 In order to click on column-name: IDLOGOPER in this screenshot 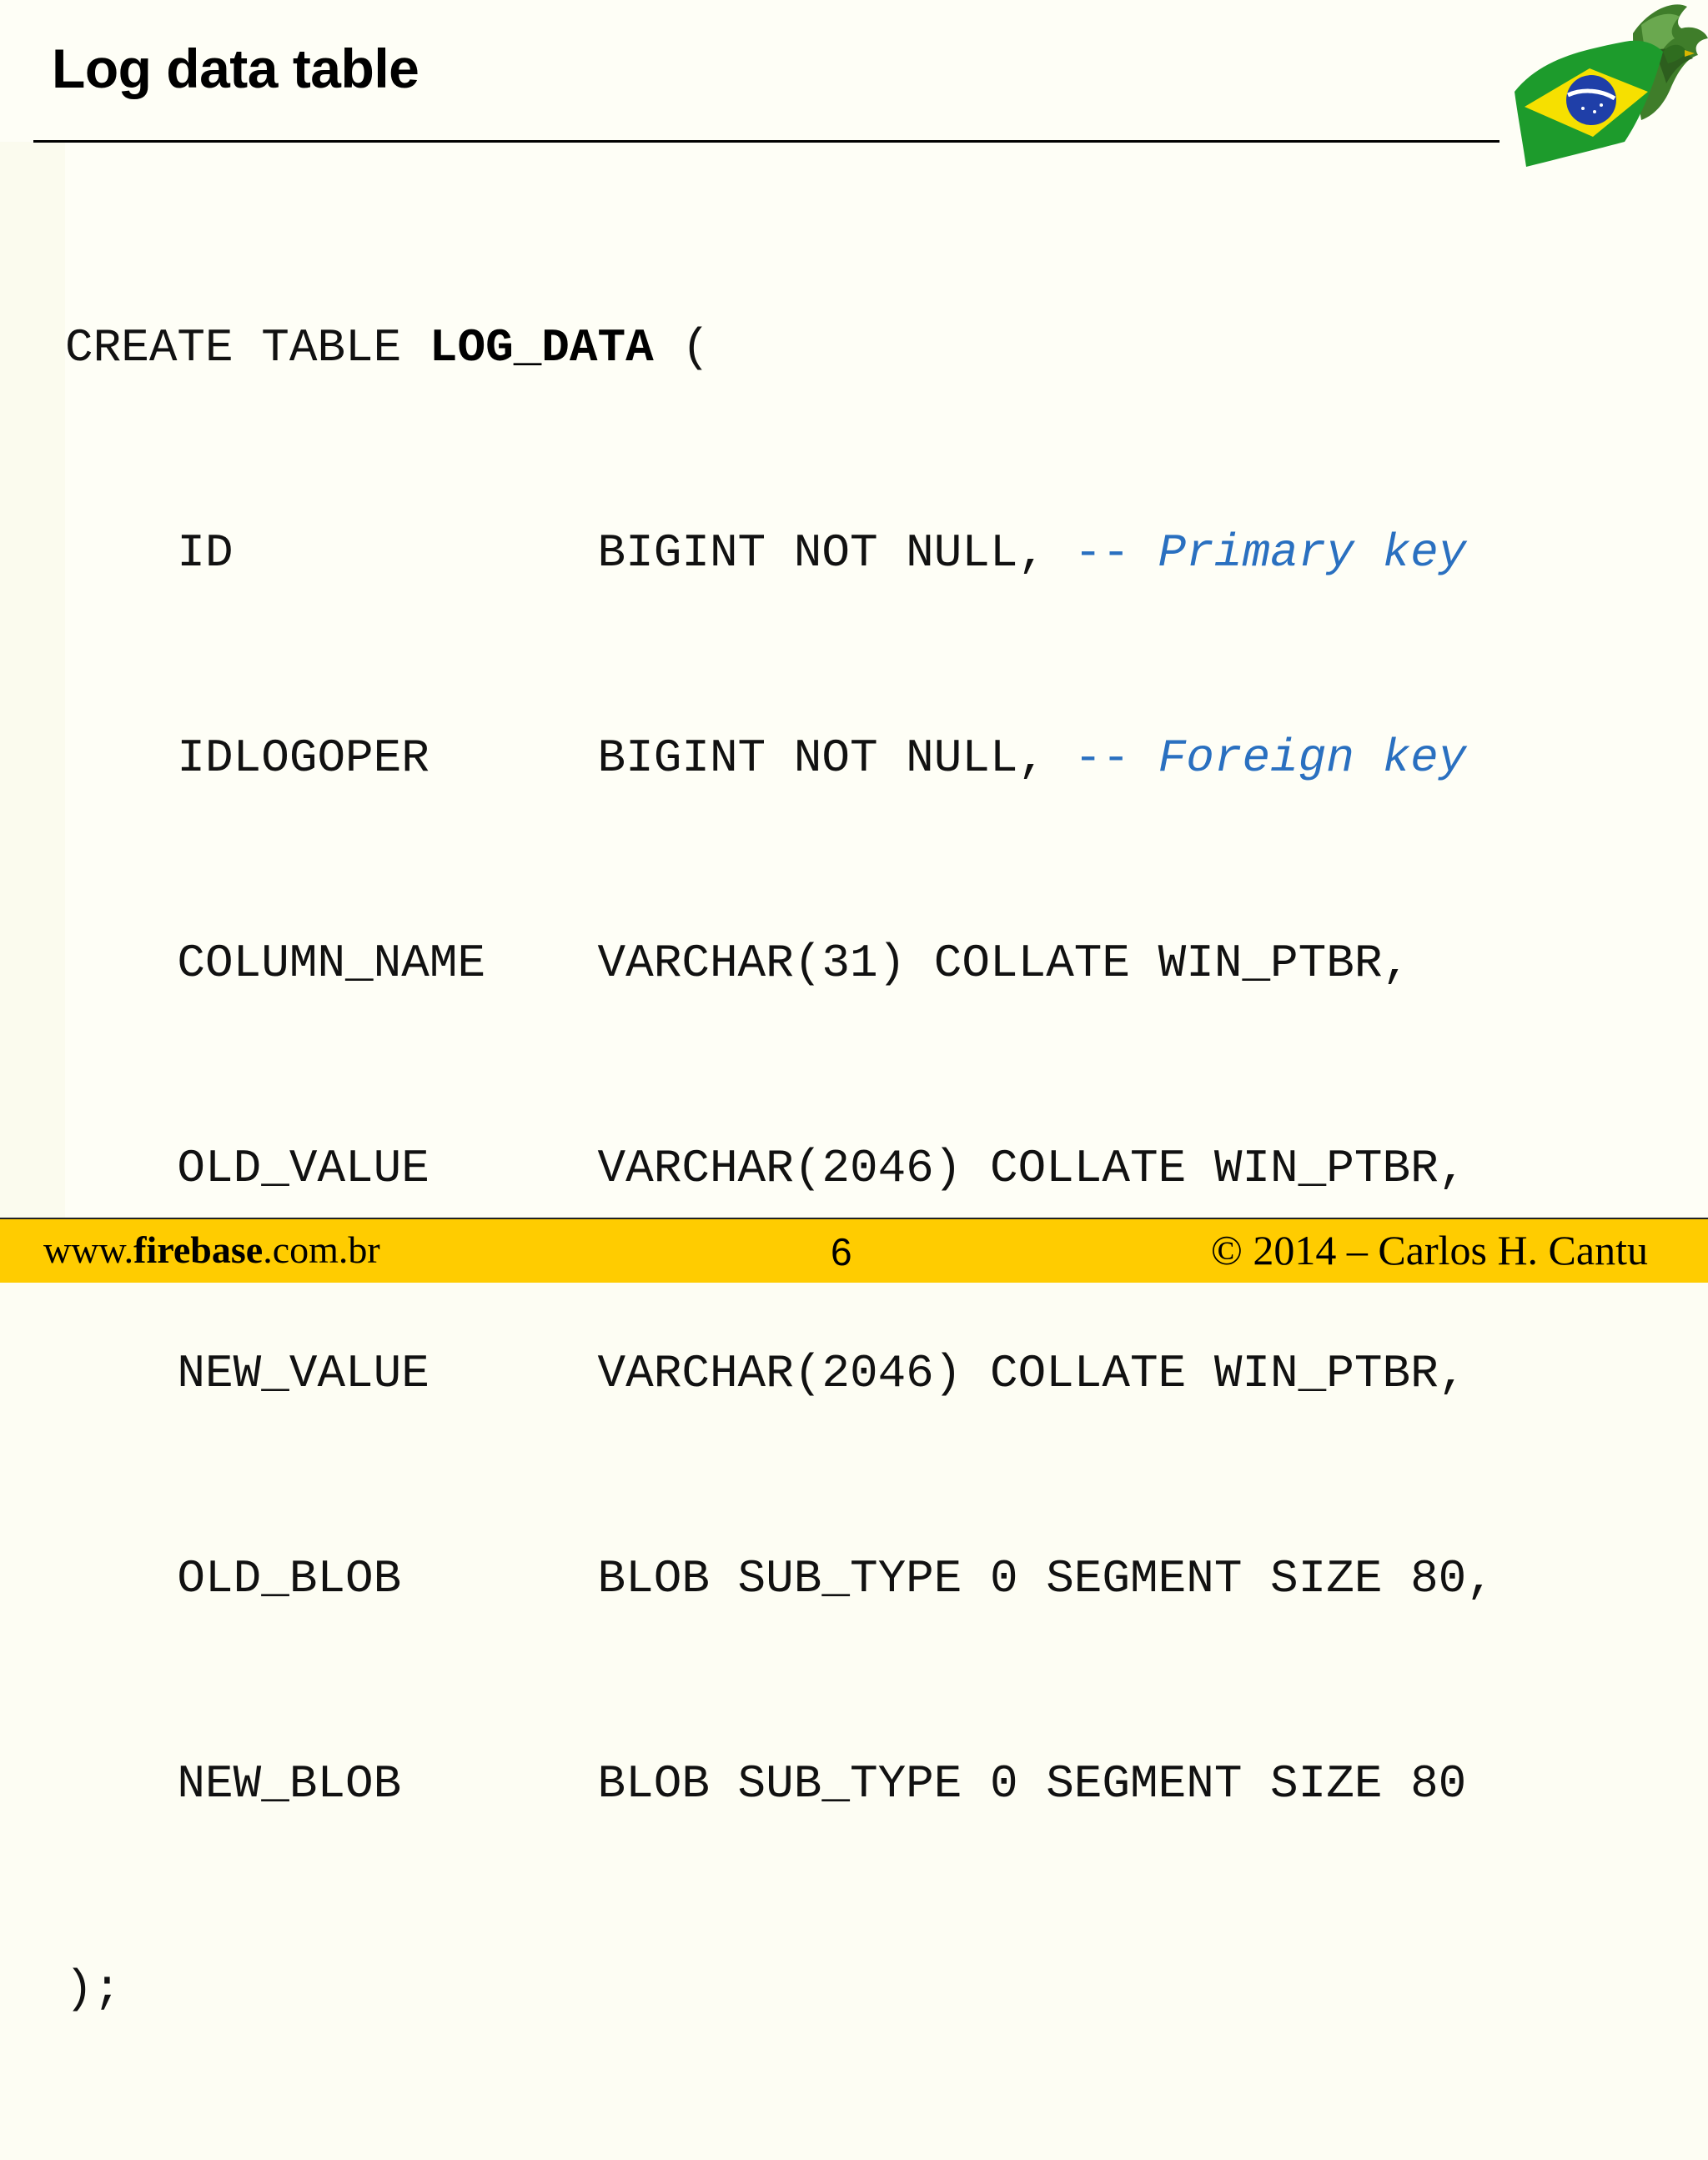, I will do `click(303, 758)`.